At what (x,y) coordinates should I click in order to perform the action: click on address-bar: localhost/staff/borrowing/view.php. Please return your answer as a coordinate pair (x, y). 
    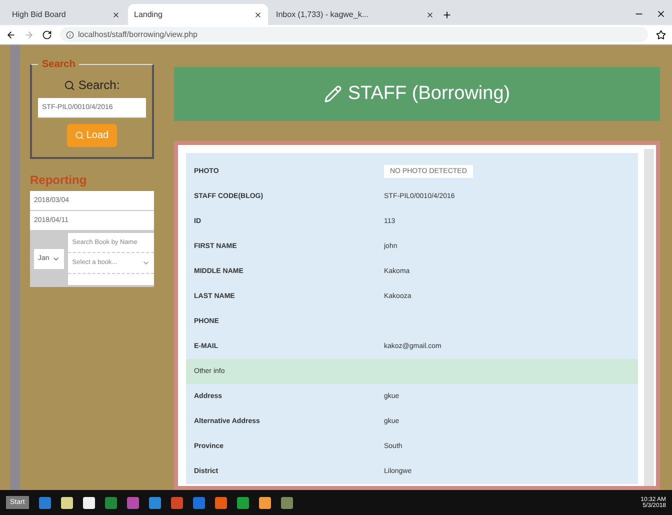
    Looking at the image, I should click on (354, 34).